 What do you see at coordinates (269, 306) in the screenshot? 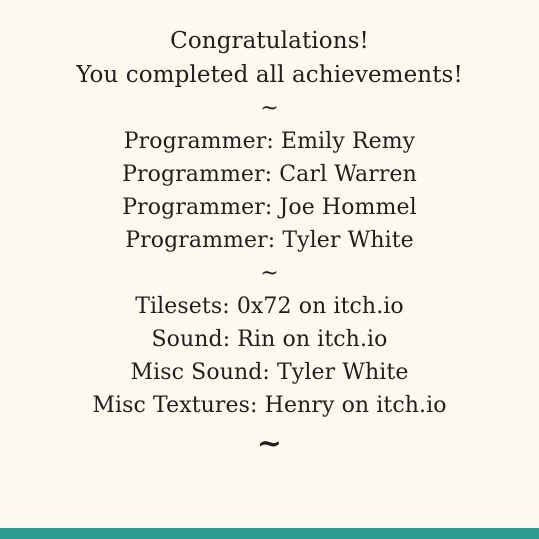
I see `credit-tilesets: Tilesets: 0x72 on itch.io` at bounding box center [269, 306].